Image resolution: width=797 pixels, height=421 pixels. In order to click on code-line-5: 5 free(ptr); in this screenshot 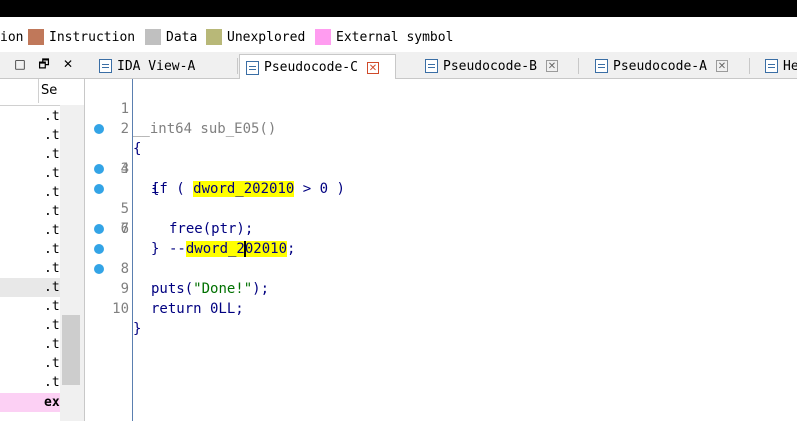, I will do `click(169, 198)`.